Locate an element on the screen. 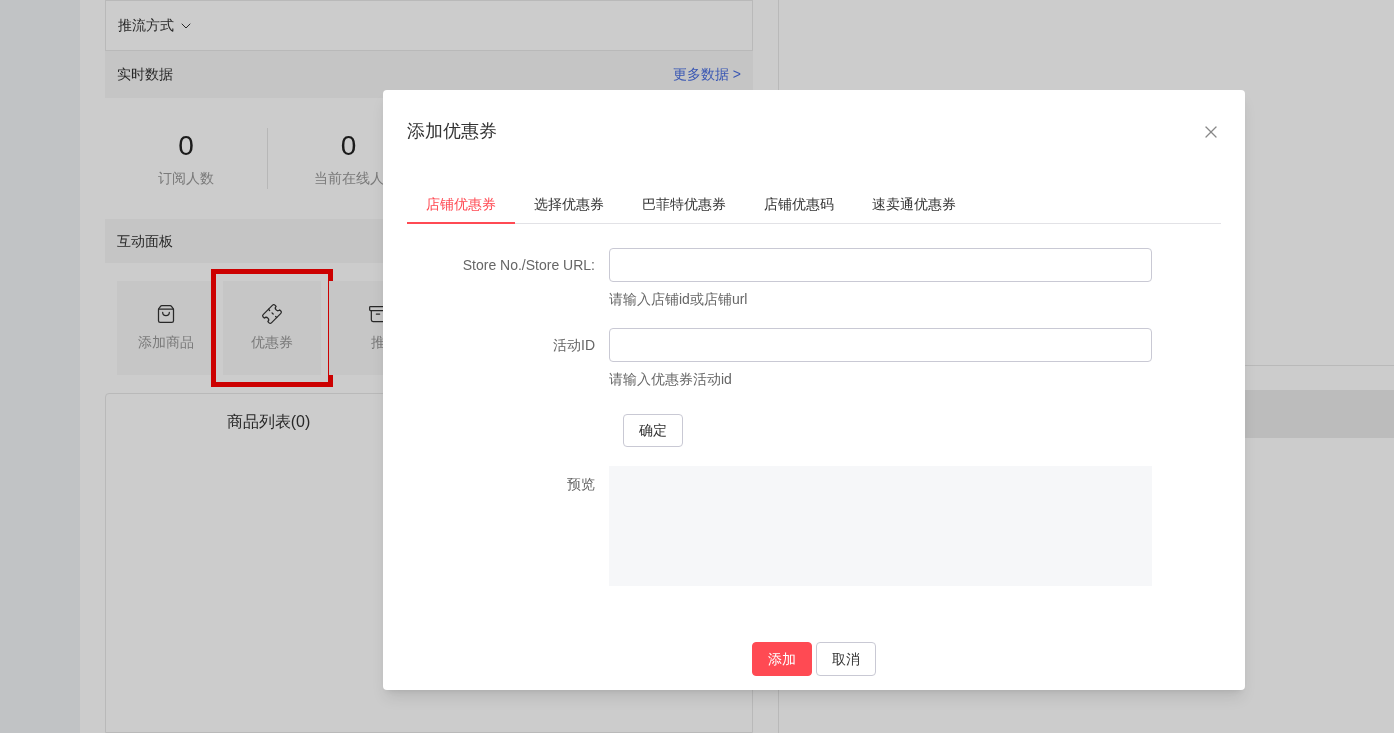 The height and width of the screenshot is (733, 1394). field-label: 活动ID is located at coordinates (574, 345).